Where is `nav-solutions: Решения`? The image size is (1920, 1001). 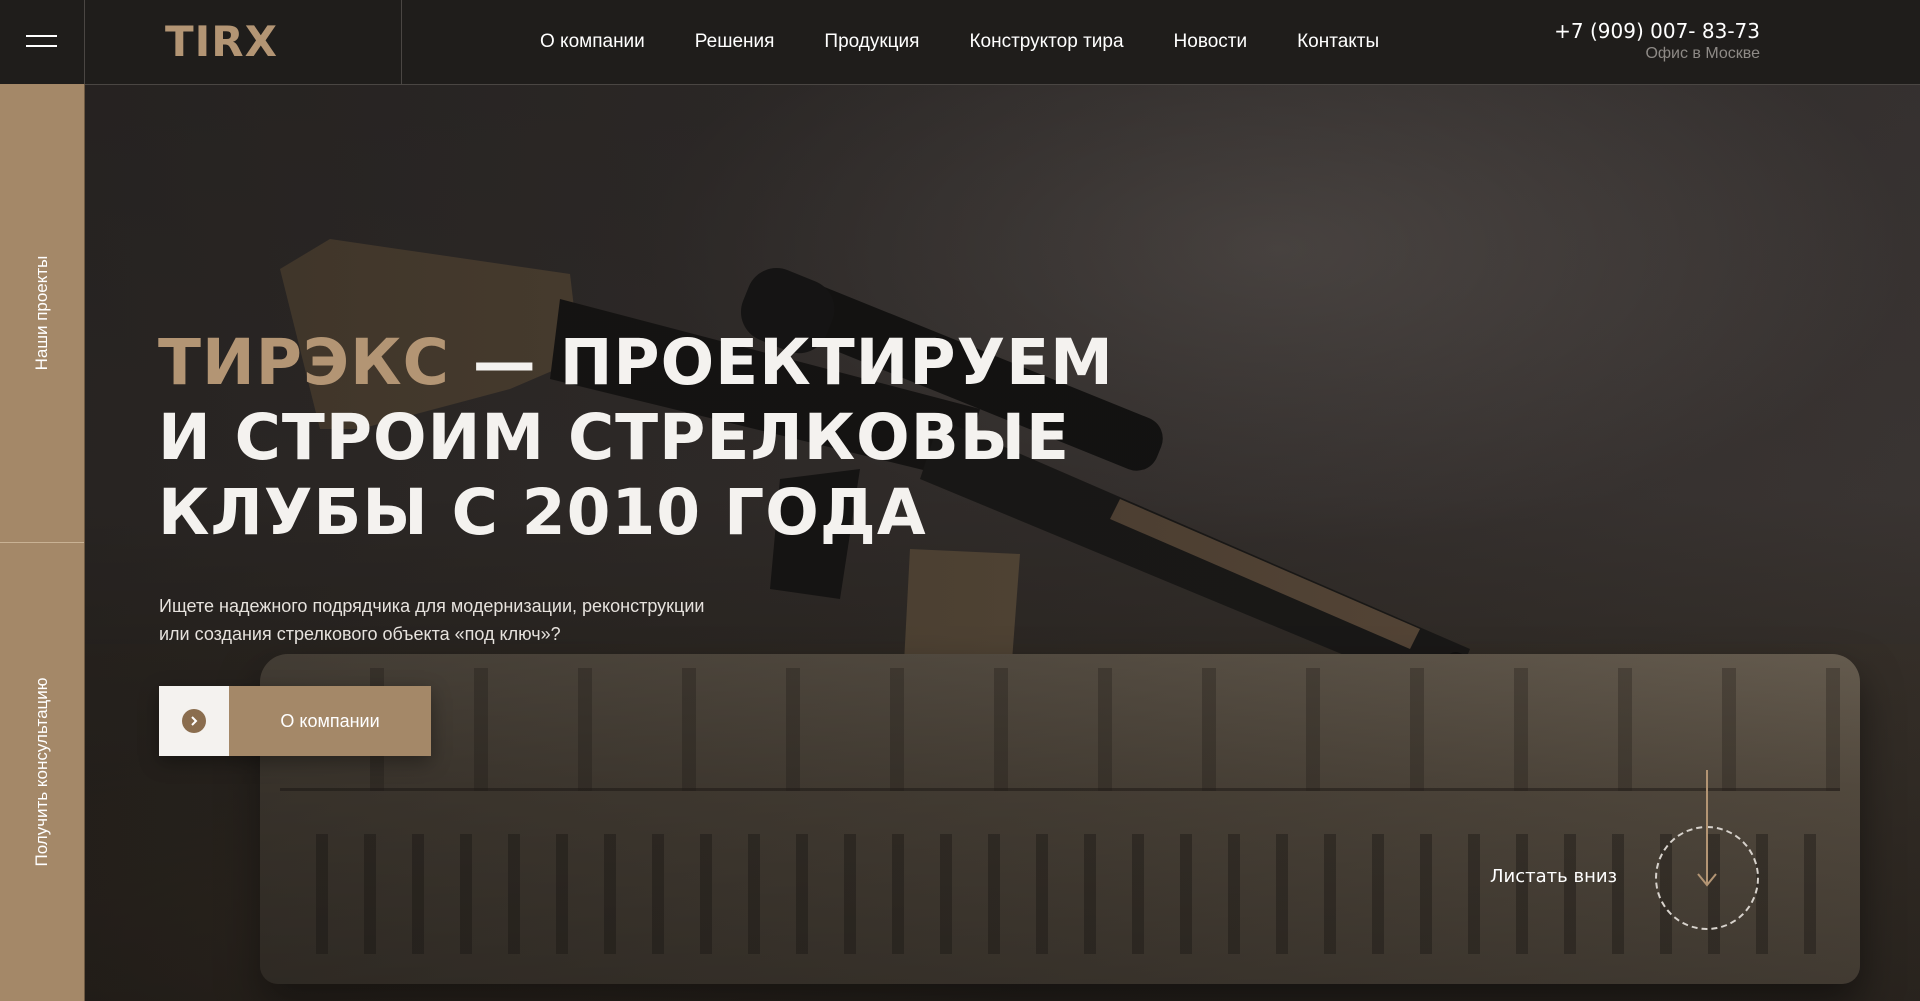 nav-solutions: Решения is located at coordinates (735, 42).